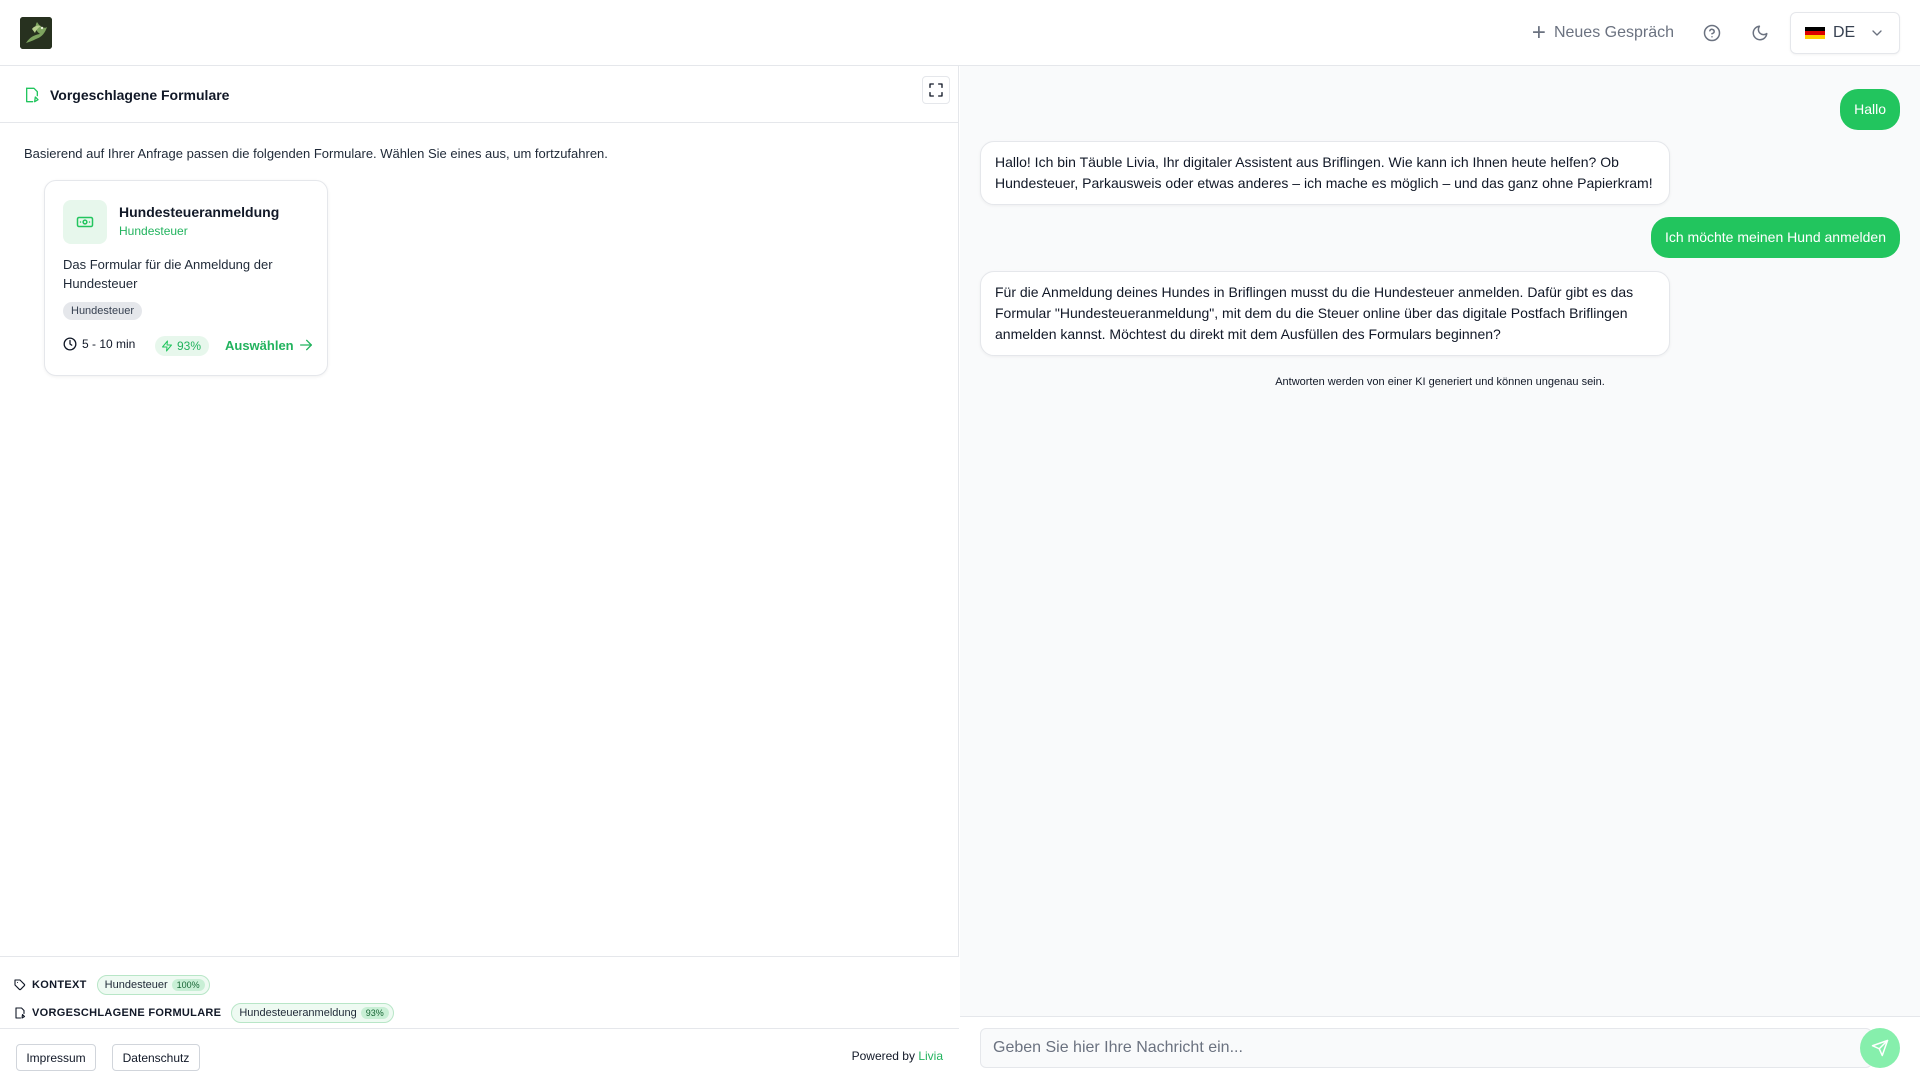 Image resolution: width=1920 pixels, height=1080 pixels. What do you see at coordinates (156, 1057) in the screenshot?
I see `datenschutz-button: Datenschutz` at bounding box center [156, 1057].